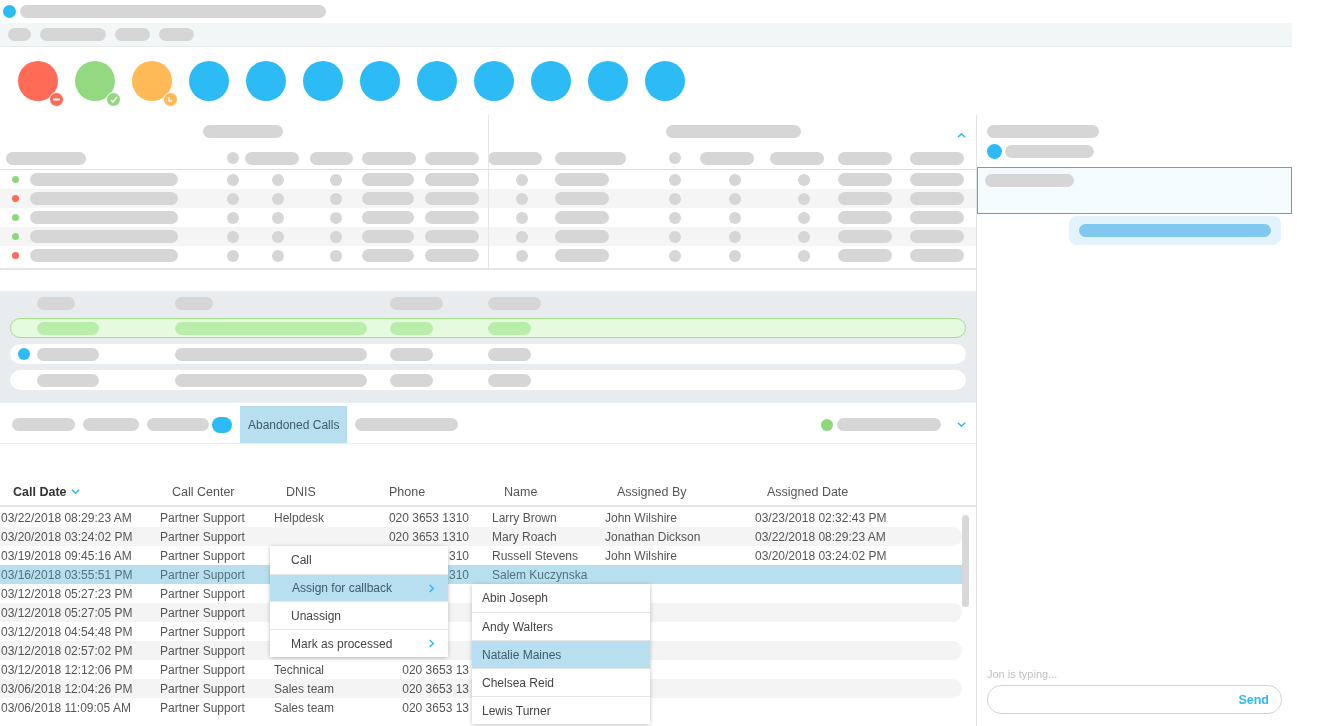 The image size is (1320, 726). What do you see at coordinates (325, 517) in the screenshot?
I see `table-cell: Helpdesk` at bounding box center [325, 517].